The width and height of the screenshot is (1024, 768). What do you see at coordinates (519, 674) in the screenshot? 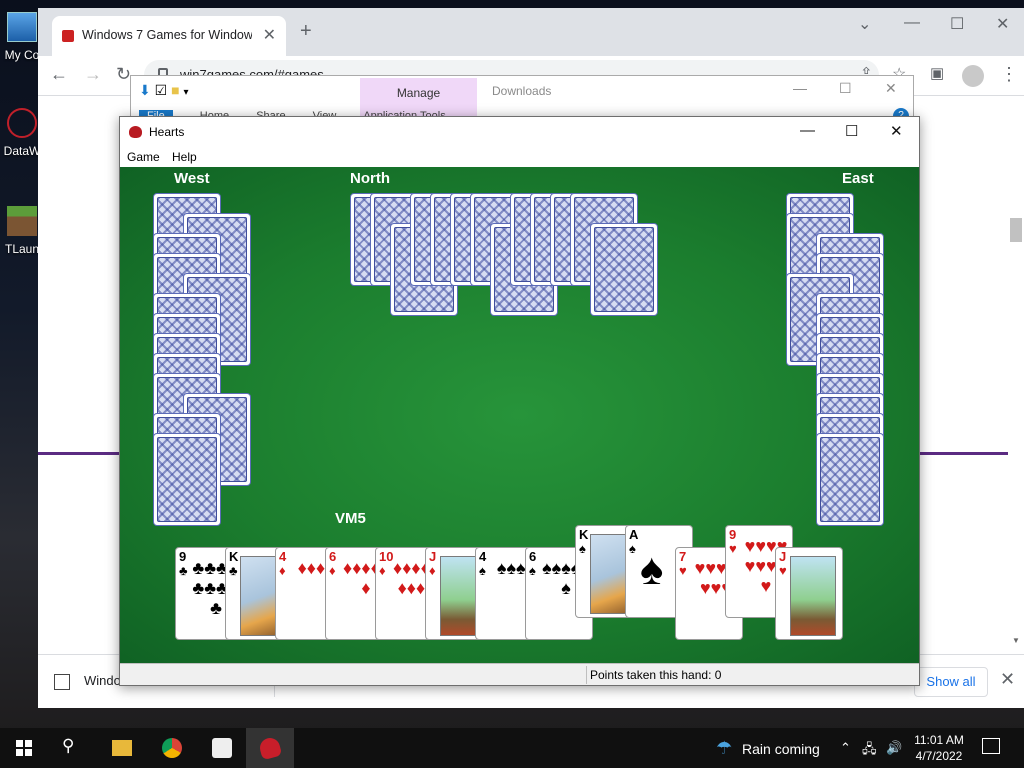
I see `hearts-status-bar: Points taken this hand: 0` at bounding box center [519, 674].